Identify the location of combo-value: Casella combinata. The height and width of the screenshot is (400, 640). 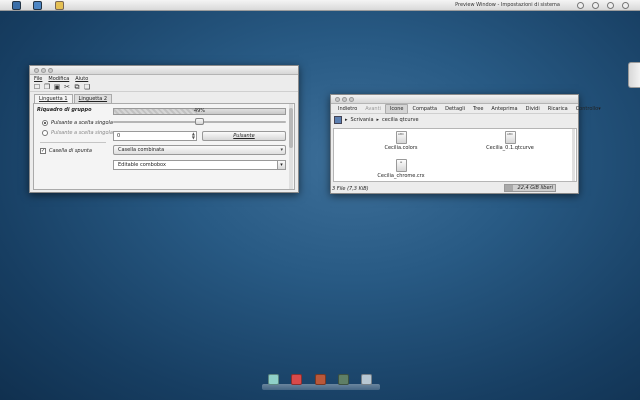
(141, 150).